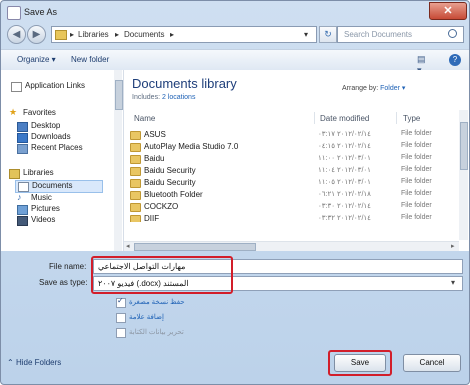 The image size is (470, 385). What do you see at coordinates (328, 34) in the screenshot?
I see `refresh-button: ↻` at bounding box center [328, 34].